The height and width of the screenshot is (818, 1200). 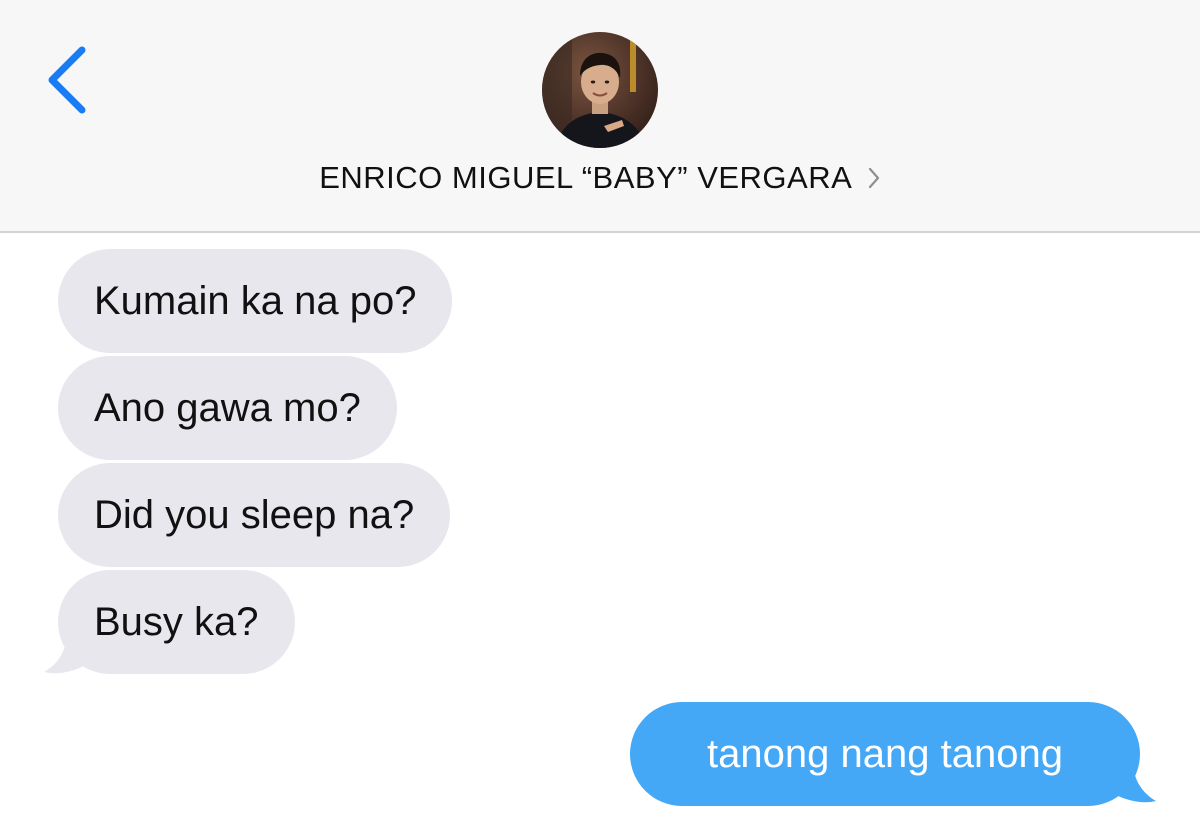 What do you see at coordinates (874, 180) in the screenshot?
I see `chevron-right-icon` at bounding box center [874, 180].